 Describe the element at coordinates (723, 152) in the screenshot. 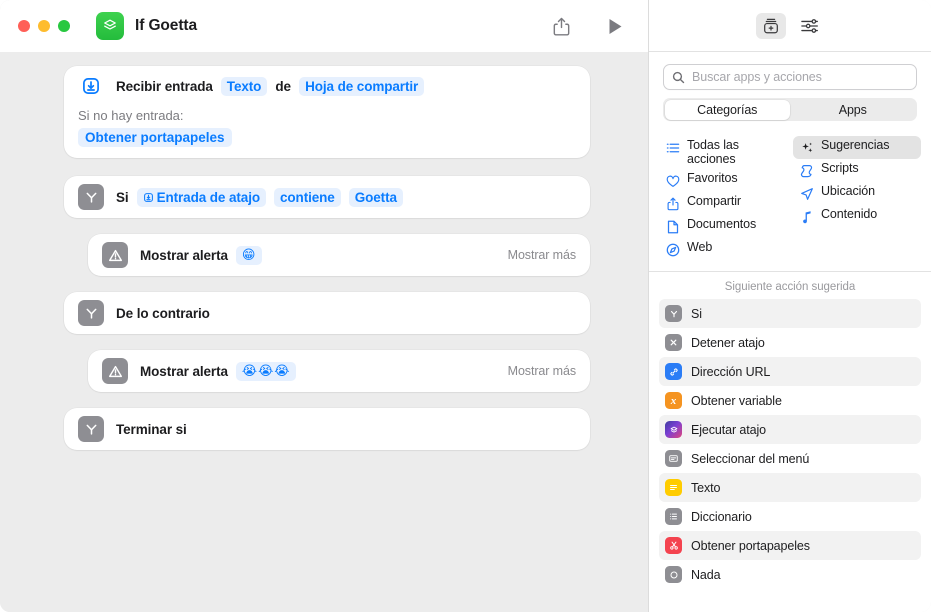

I see `category-item-todas-las-acciones: Todas las acciones` at that location.